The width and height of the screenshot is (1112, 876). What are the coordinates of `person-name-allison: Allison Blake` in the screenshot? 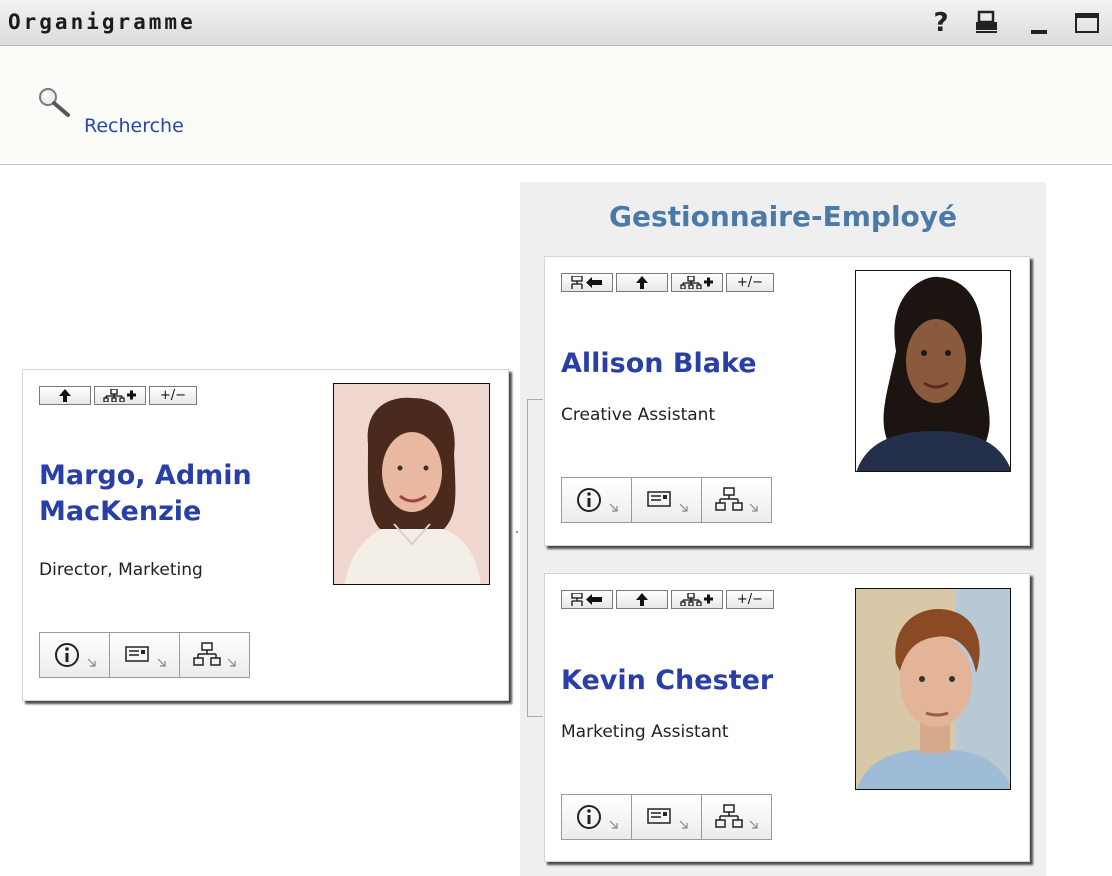 It's located at (659, 364).